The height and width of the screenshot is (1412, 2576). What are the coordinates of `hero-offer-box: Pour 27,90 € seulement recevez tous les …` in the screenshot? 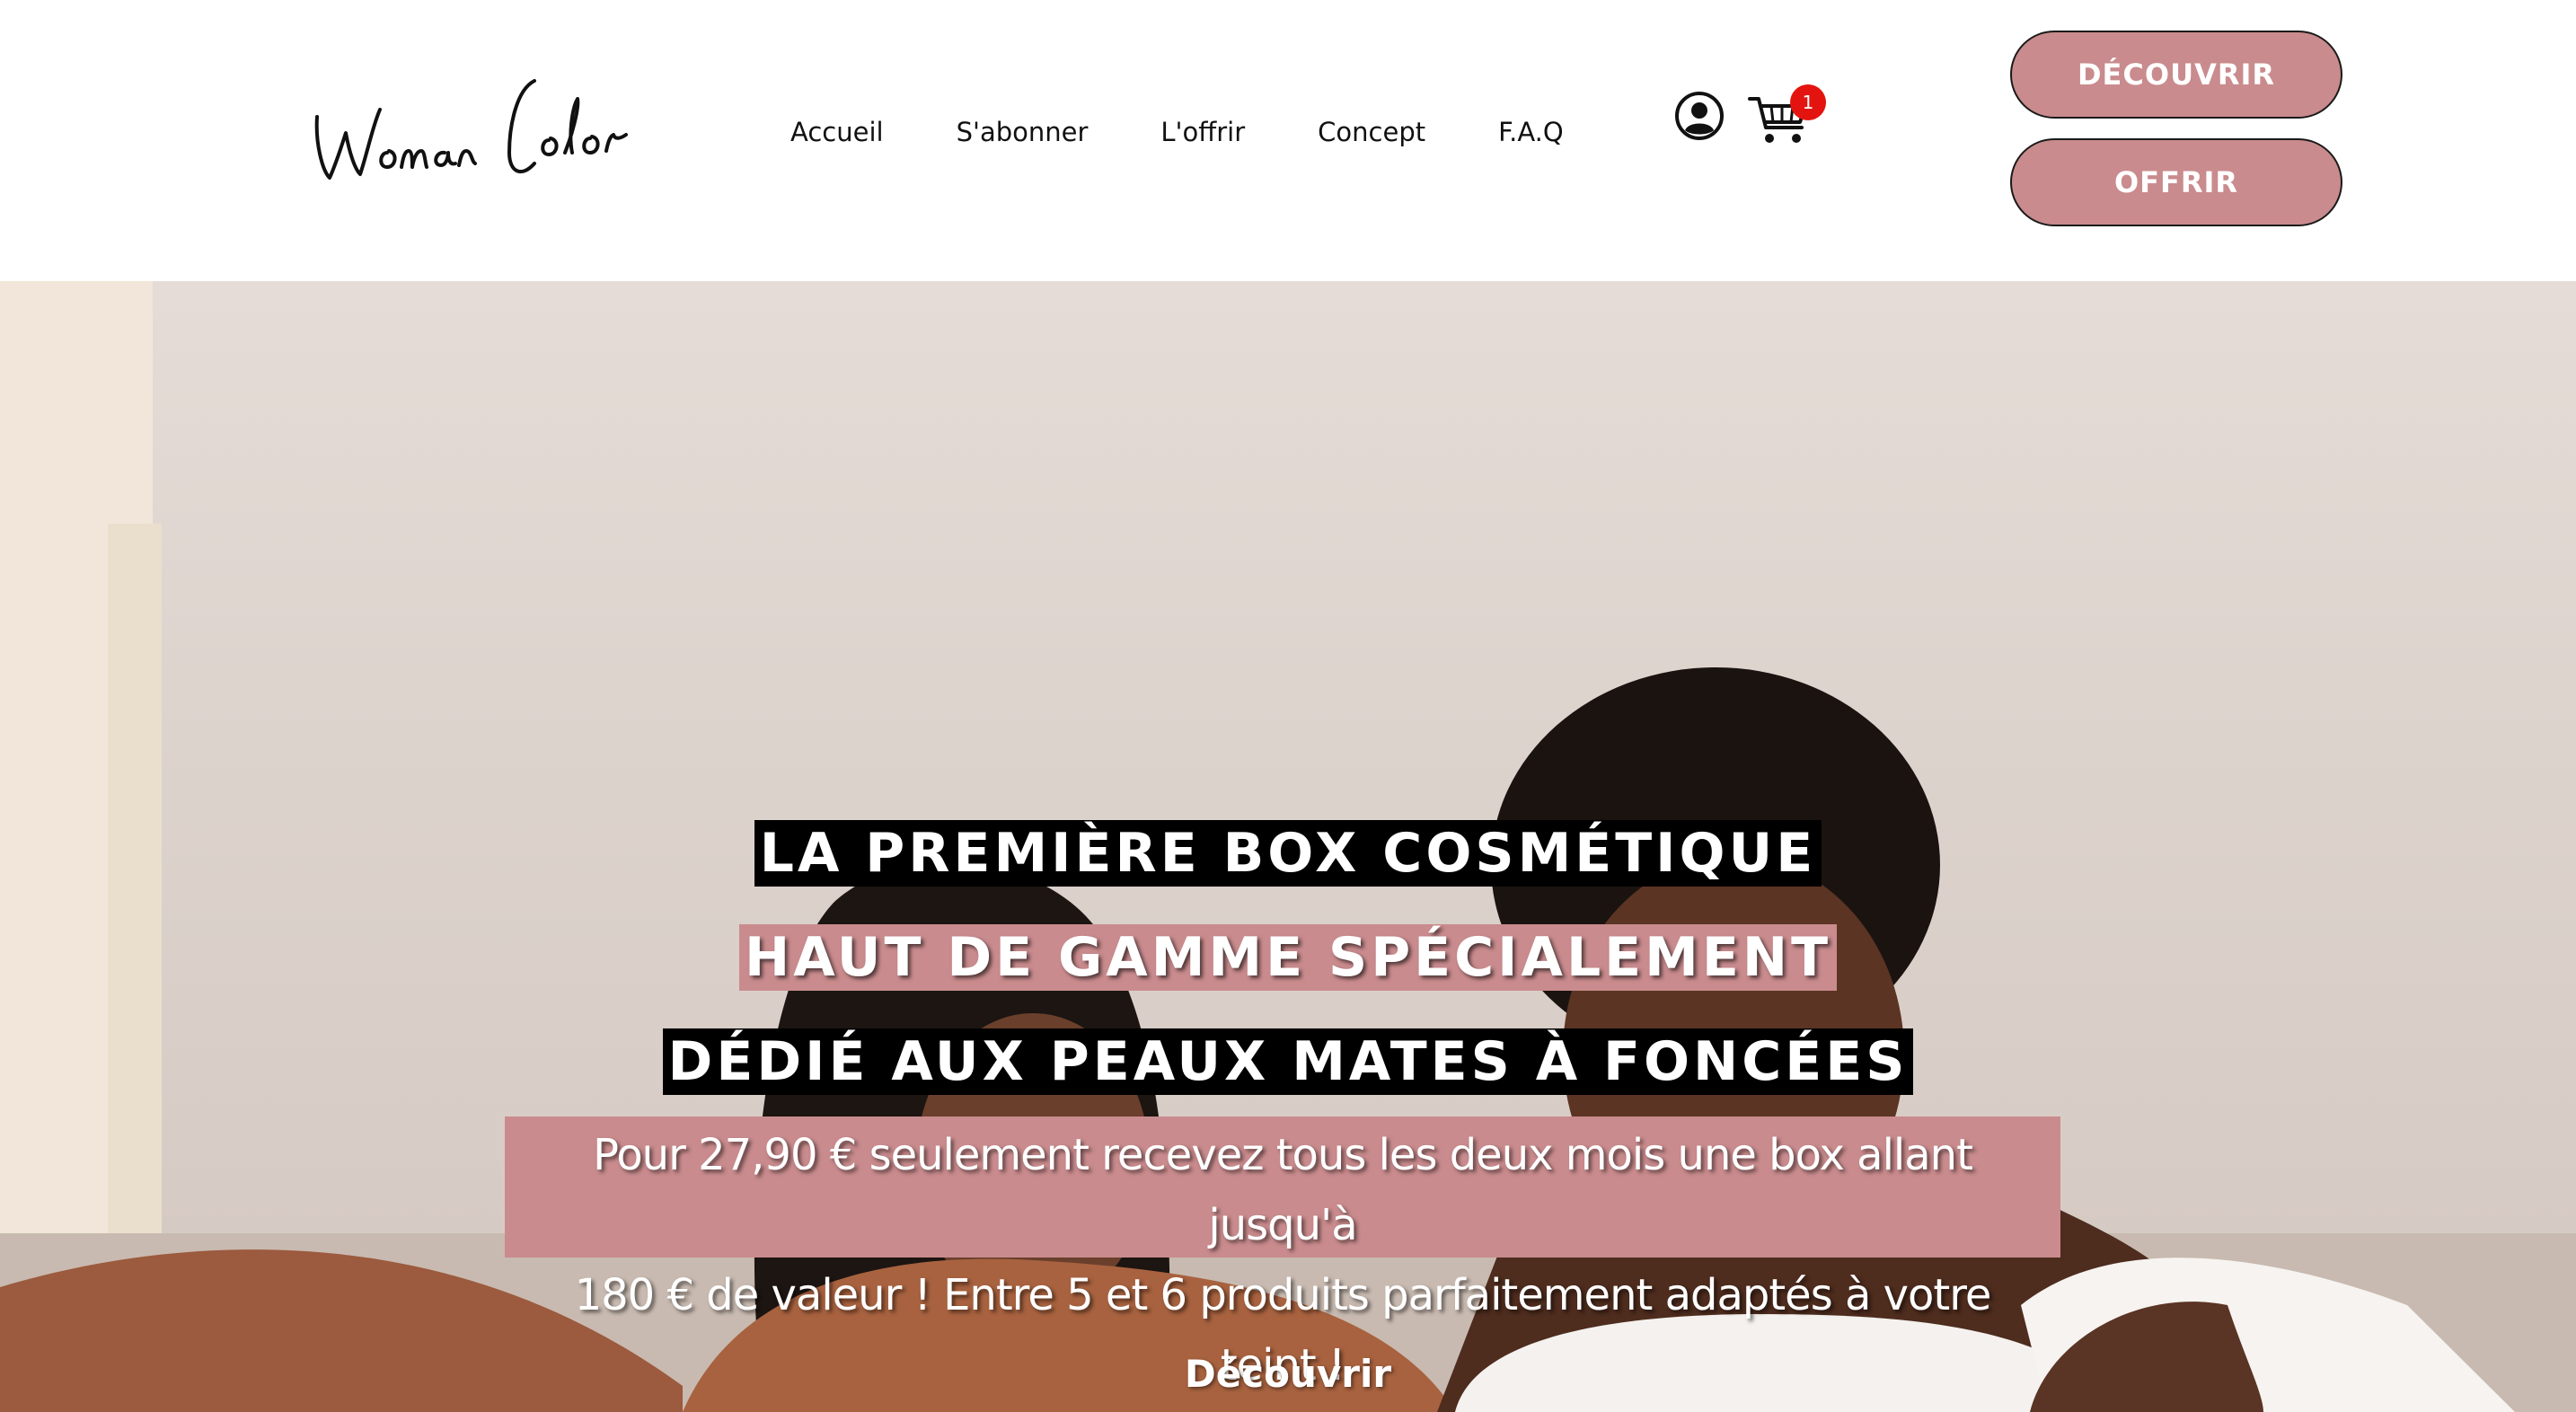 It's located at (1282, 1253).